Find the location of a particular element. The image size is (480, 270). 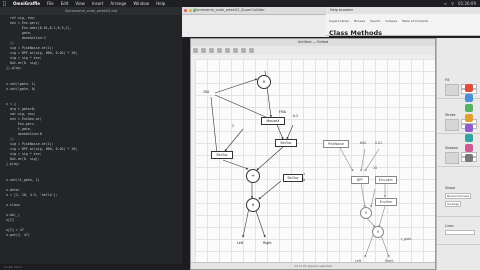

node-0-2: 0.2 is located at coordinates (295, 116).